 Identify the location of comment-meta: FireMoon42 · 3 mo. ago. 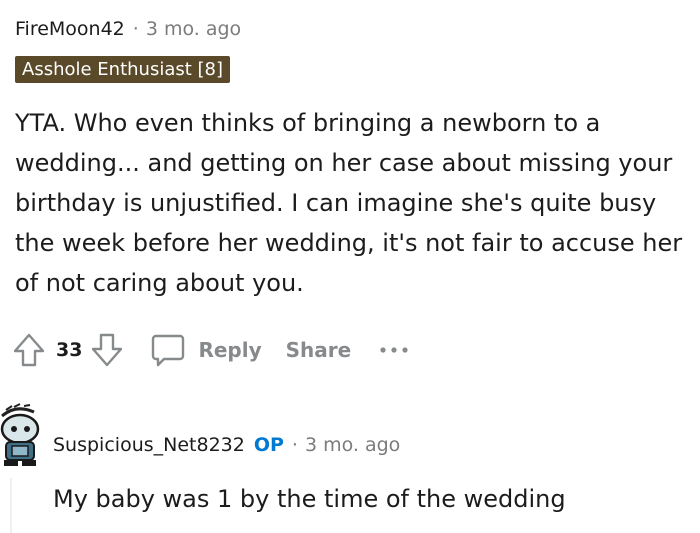
(128, 29).